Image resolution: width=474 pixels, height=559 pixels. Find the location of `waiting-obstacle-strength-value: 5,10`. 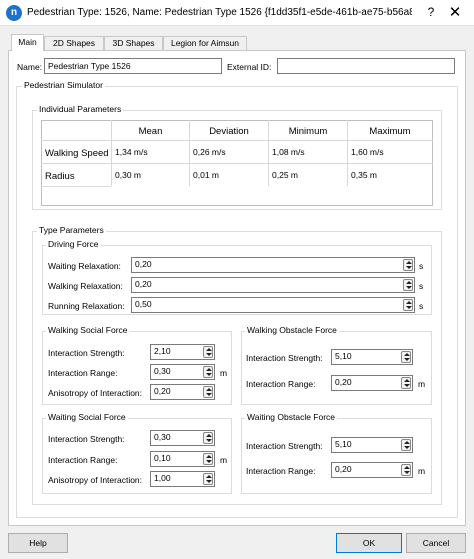

waiting-obstacle-strength-value: 5,10 is located at coordinates (343, 444).